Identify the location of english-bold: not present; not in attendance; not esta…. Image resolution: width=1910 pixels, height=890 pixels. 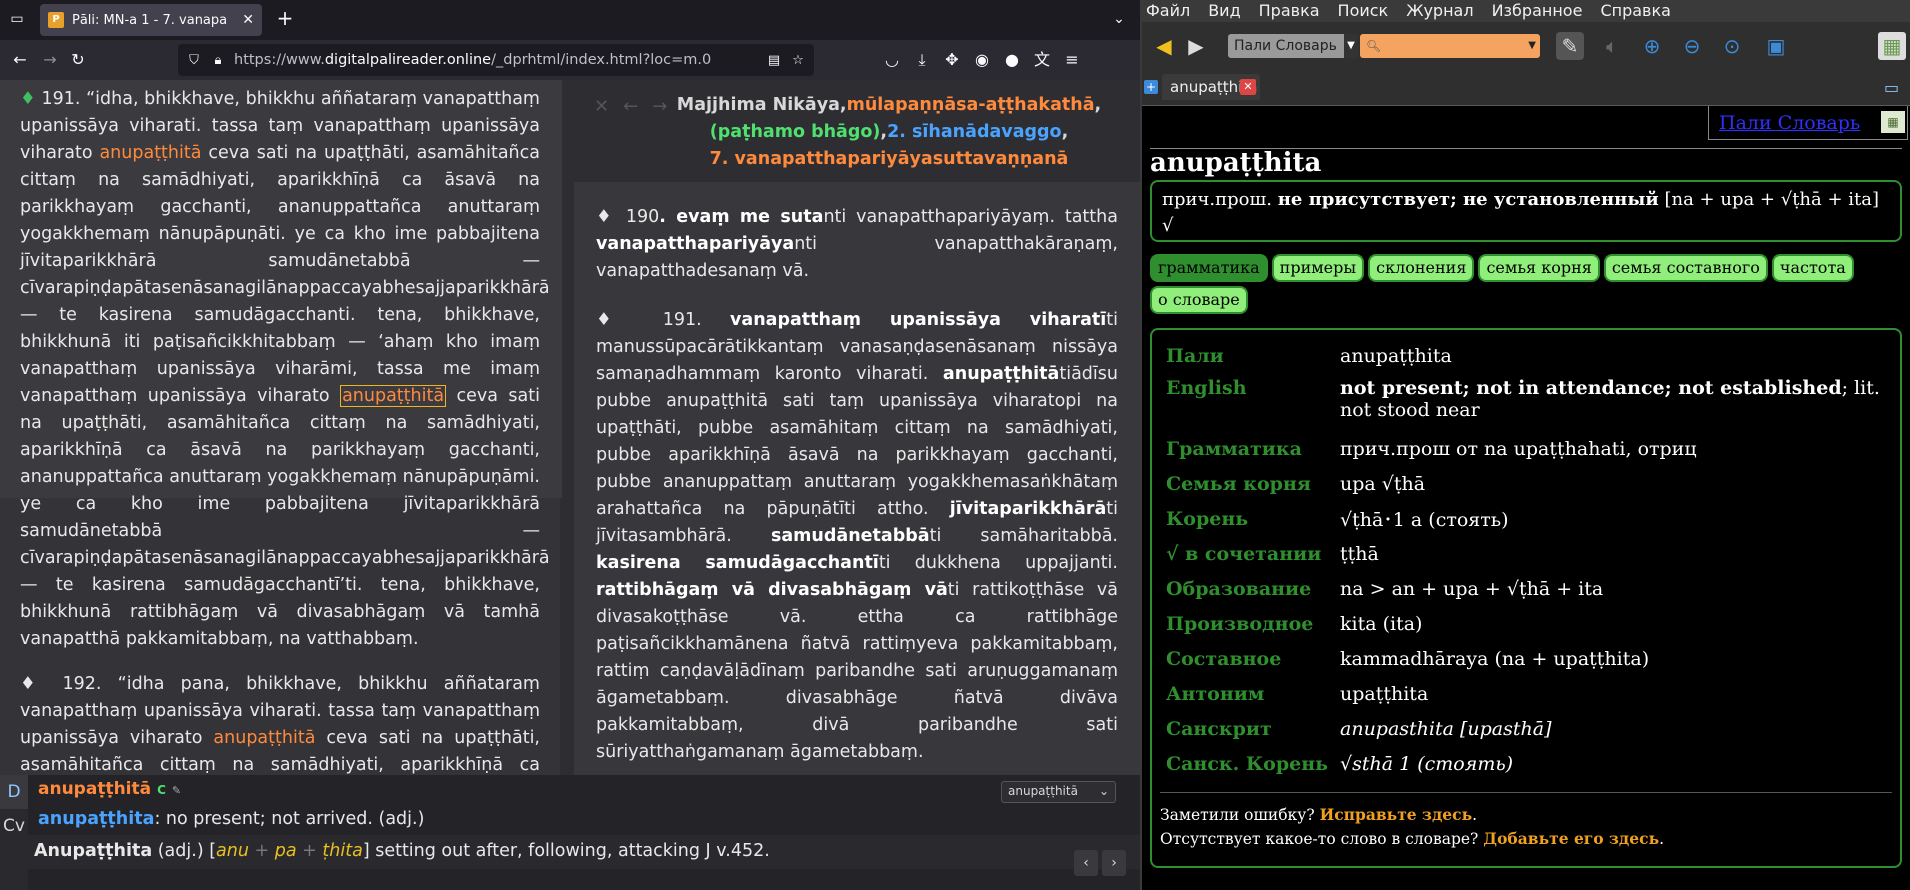
(1591, 388).